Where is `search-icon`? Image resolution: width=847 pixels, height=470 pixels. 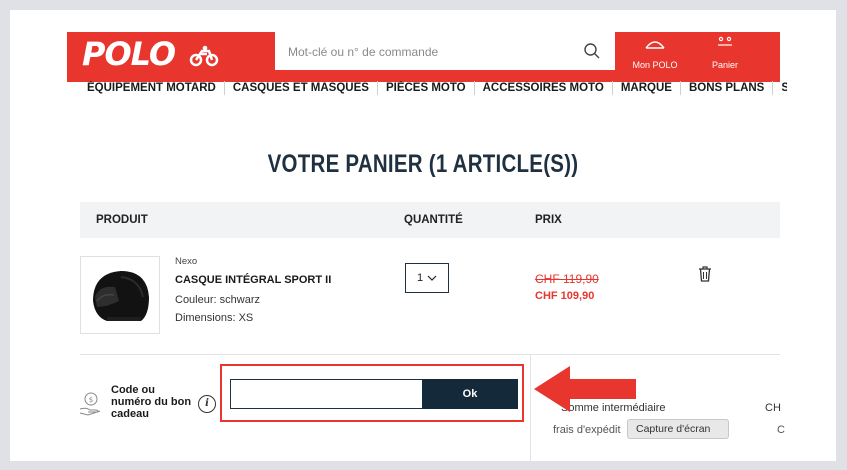
search-icon is located at coordinates (592, 51).